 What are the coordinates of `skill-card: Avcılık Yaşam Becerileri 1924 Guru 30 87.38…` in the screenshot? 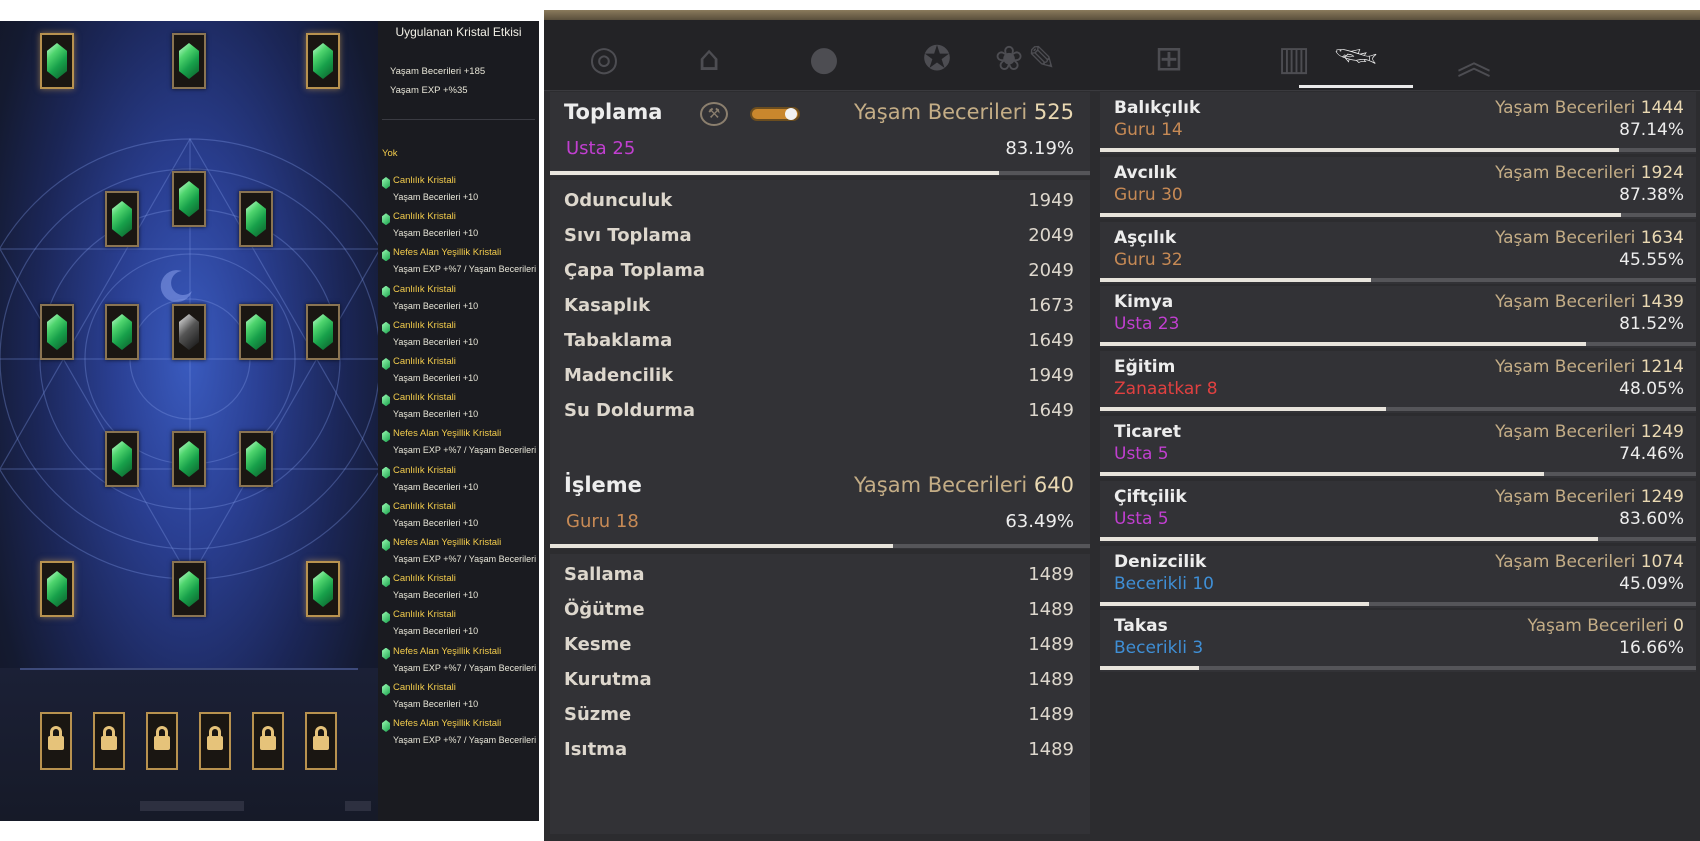 It's located at (1398, 187).